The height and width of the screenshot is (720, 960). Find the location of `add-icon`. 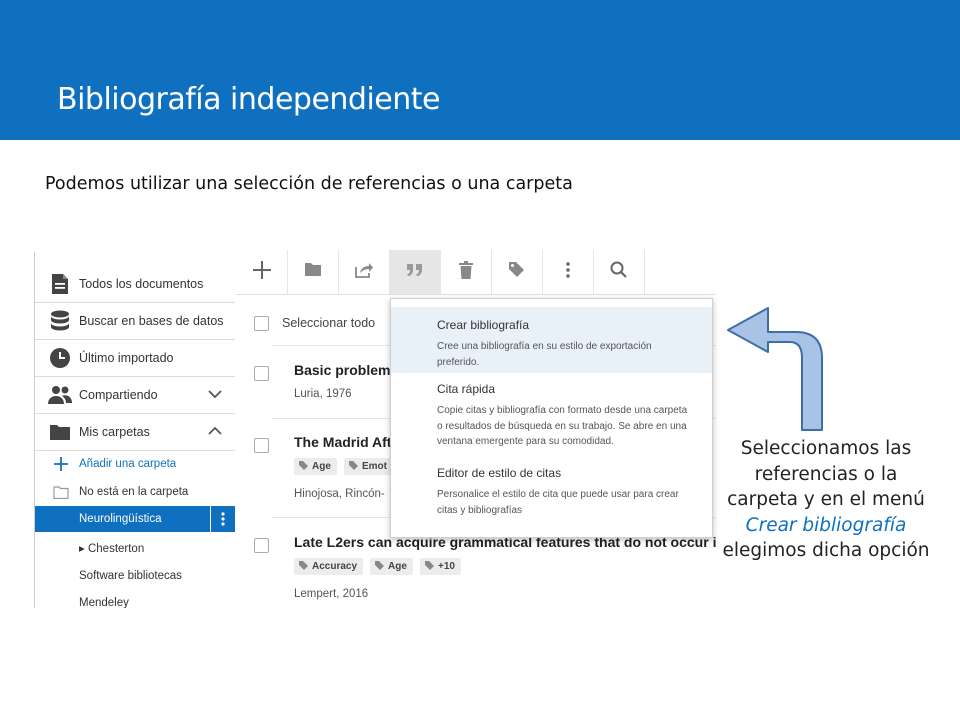

add-icon is located at coordinates (262, 272).